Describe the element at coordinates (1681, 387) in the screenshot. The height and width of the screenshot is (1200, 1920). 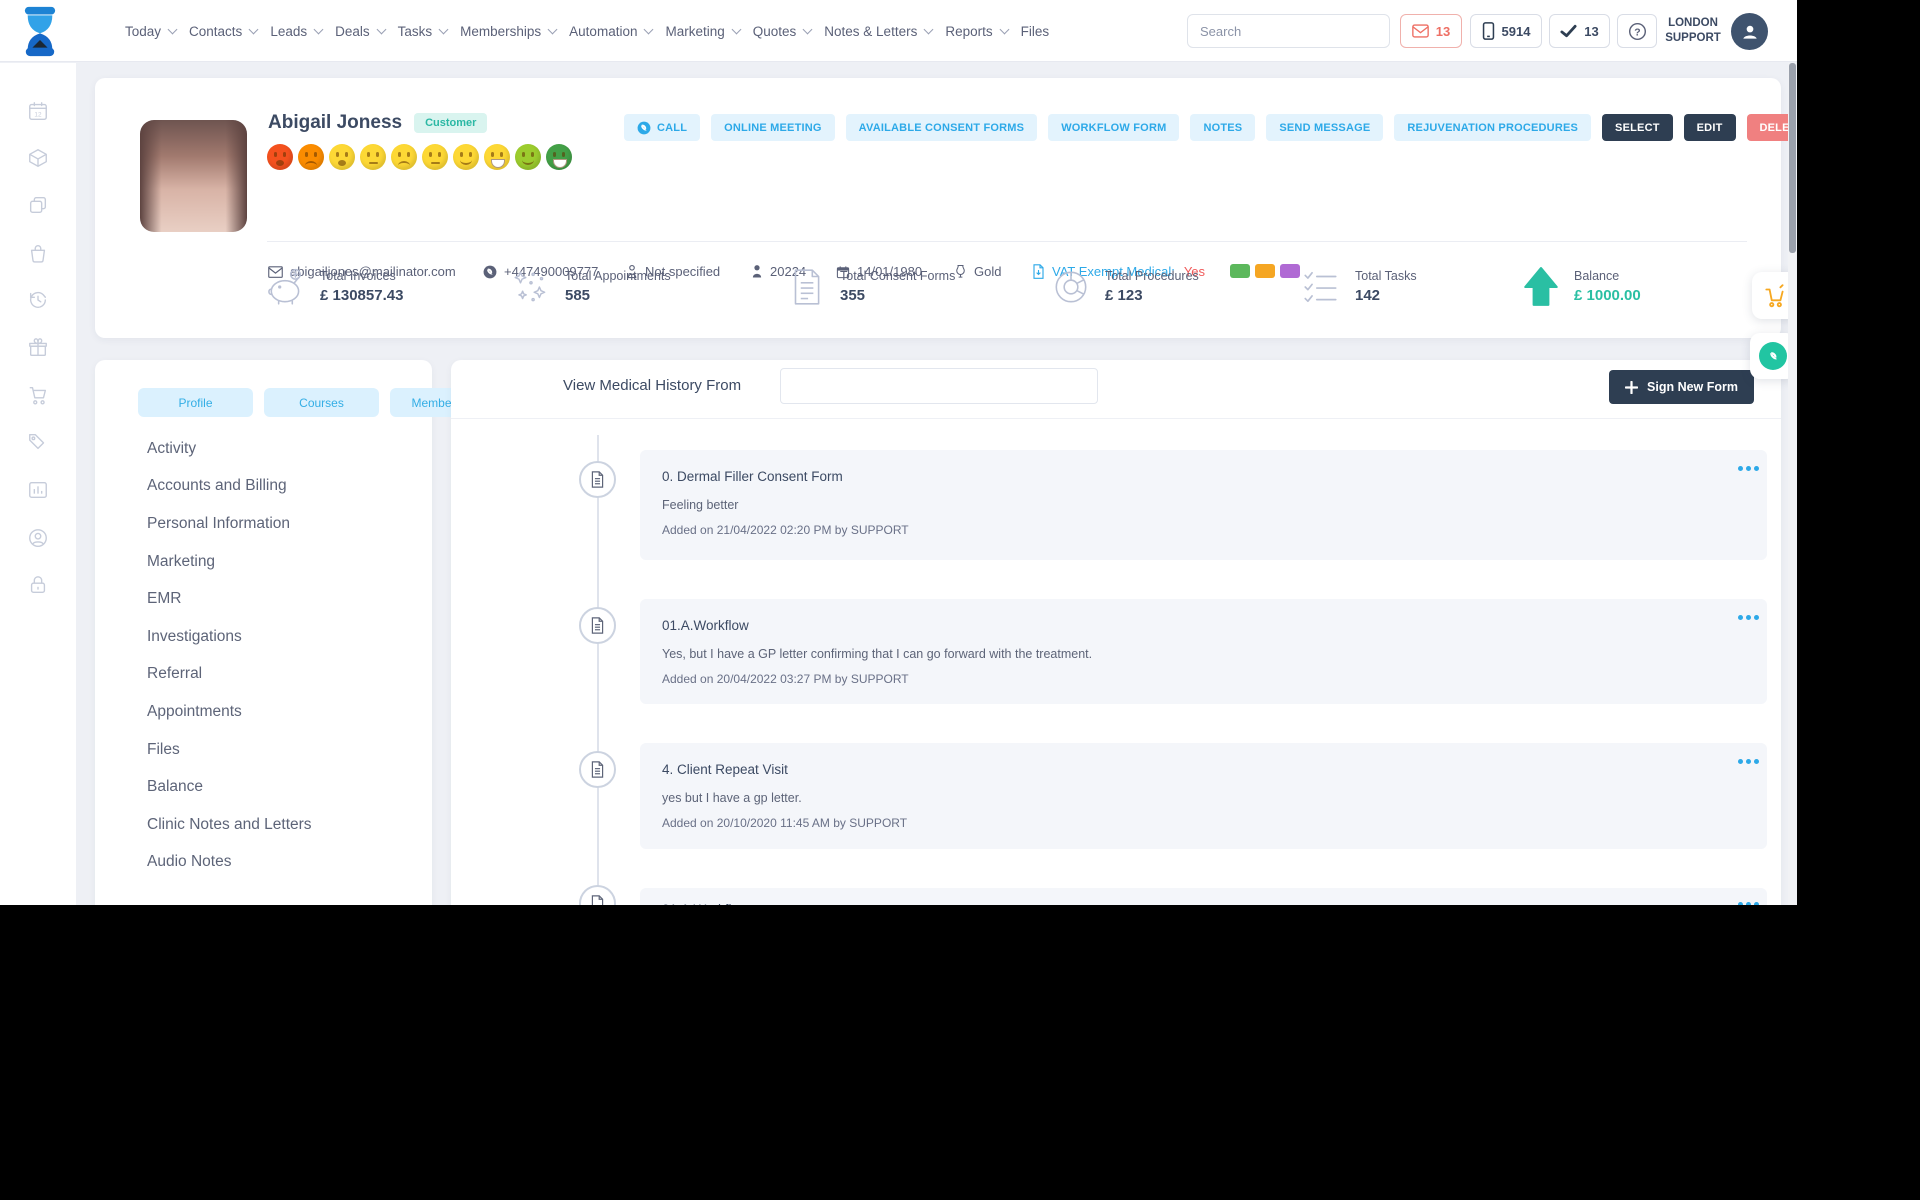
I see `sign-new-form-button: Sign New Form` at that location.